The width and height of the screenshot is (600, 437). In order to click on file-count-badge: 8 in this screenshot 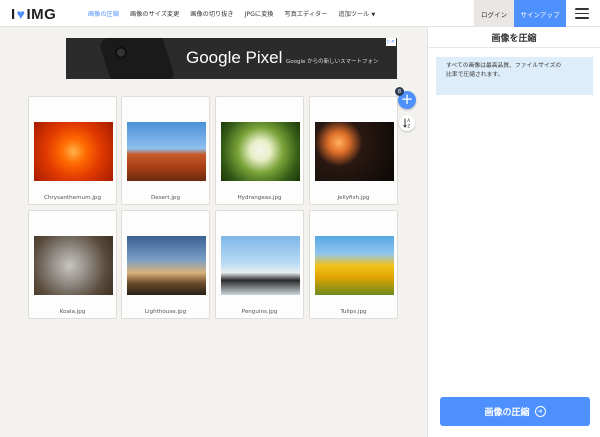, I will do `click(399, 91)`.